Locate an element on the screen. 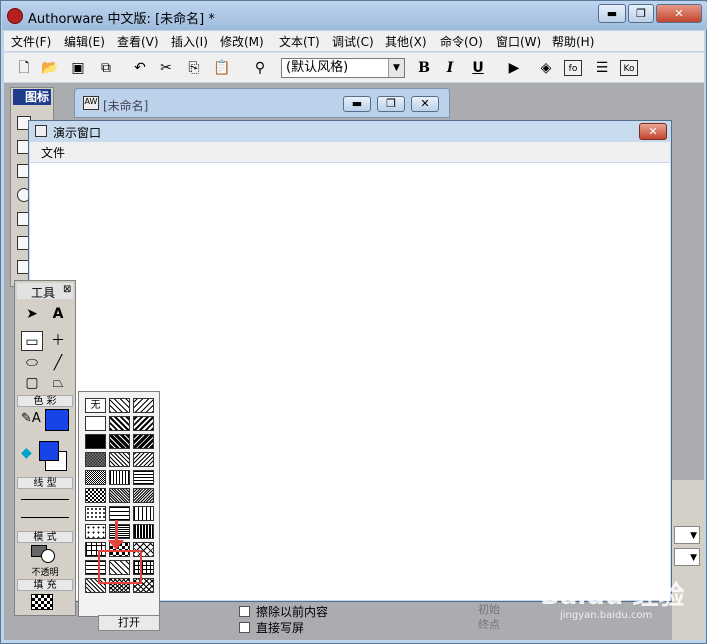 This screenshot has height=644, width=707. pattern-dark-gray is located at coordinates (95, 459).